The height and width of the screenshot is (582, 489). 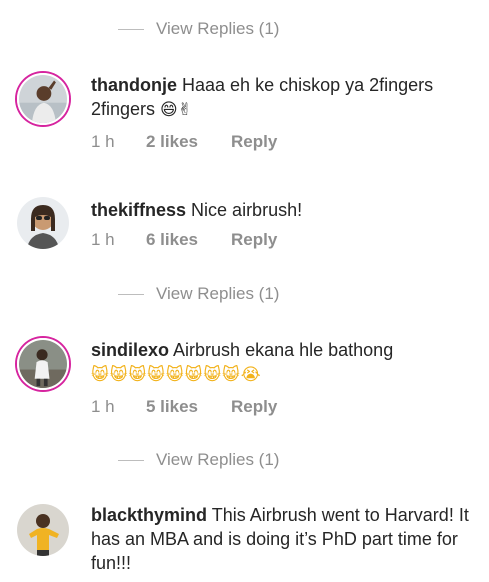 I want to click on comment-username: thekiffness, so click(x=138, y=210).